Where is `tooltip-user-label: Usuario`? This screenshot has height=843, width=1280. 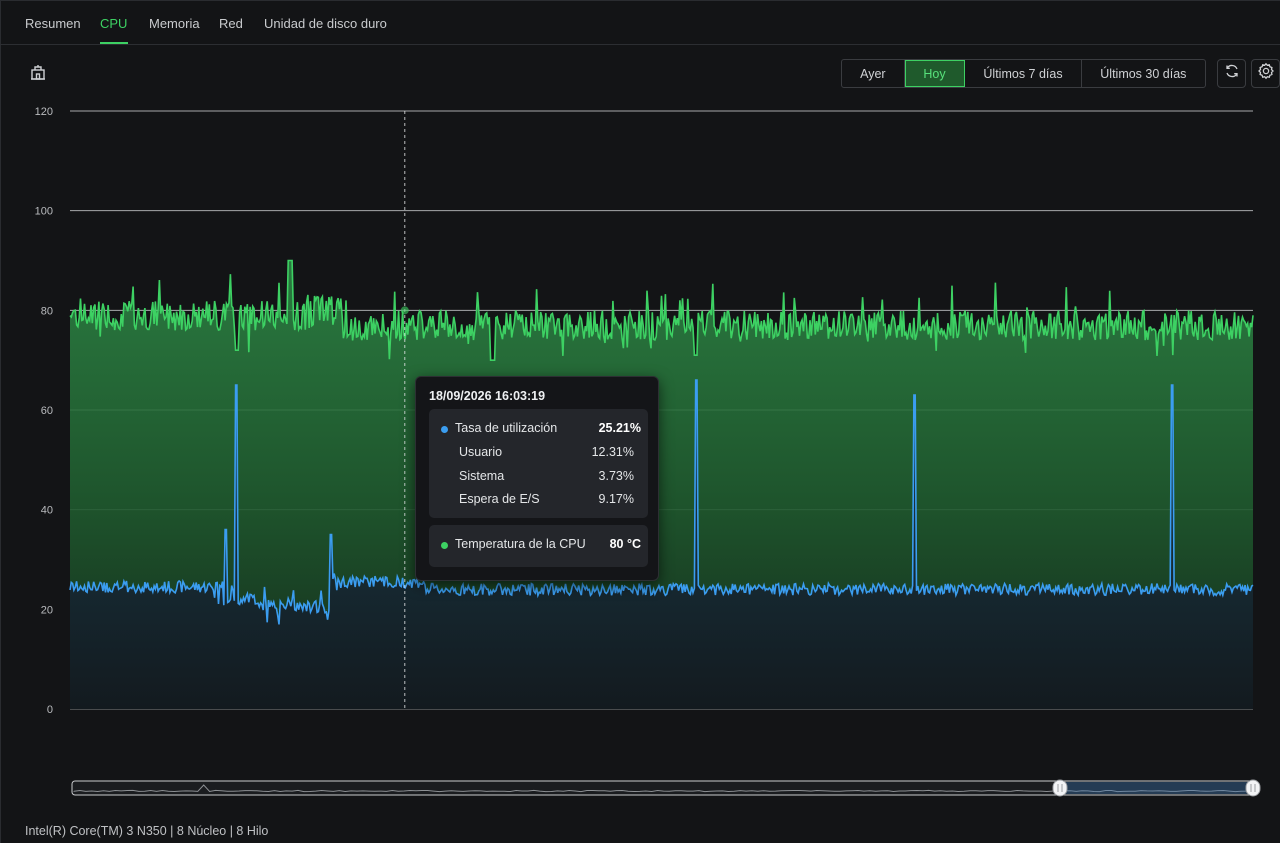
tooltip-user-label: Usuario is located at coordinates (481, 452).